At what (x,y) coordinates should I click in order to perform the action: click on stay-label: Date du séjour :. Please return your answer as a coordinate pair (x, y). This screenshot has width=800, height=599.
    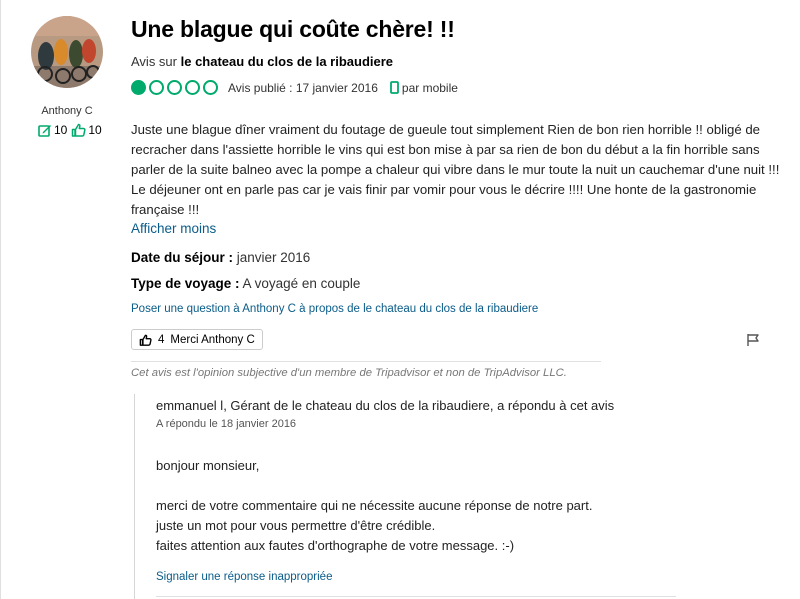
    Looking at the image, I should click on (182, 257).